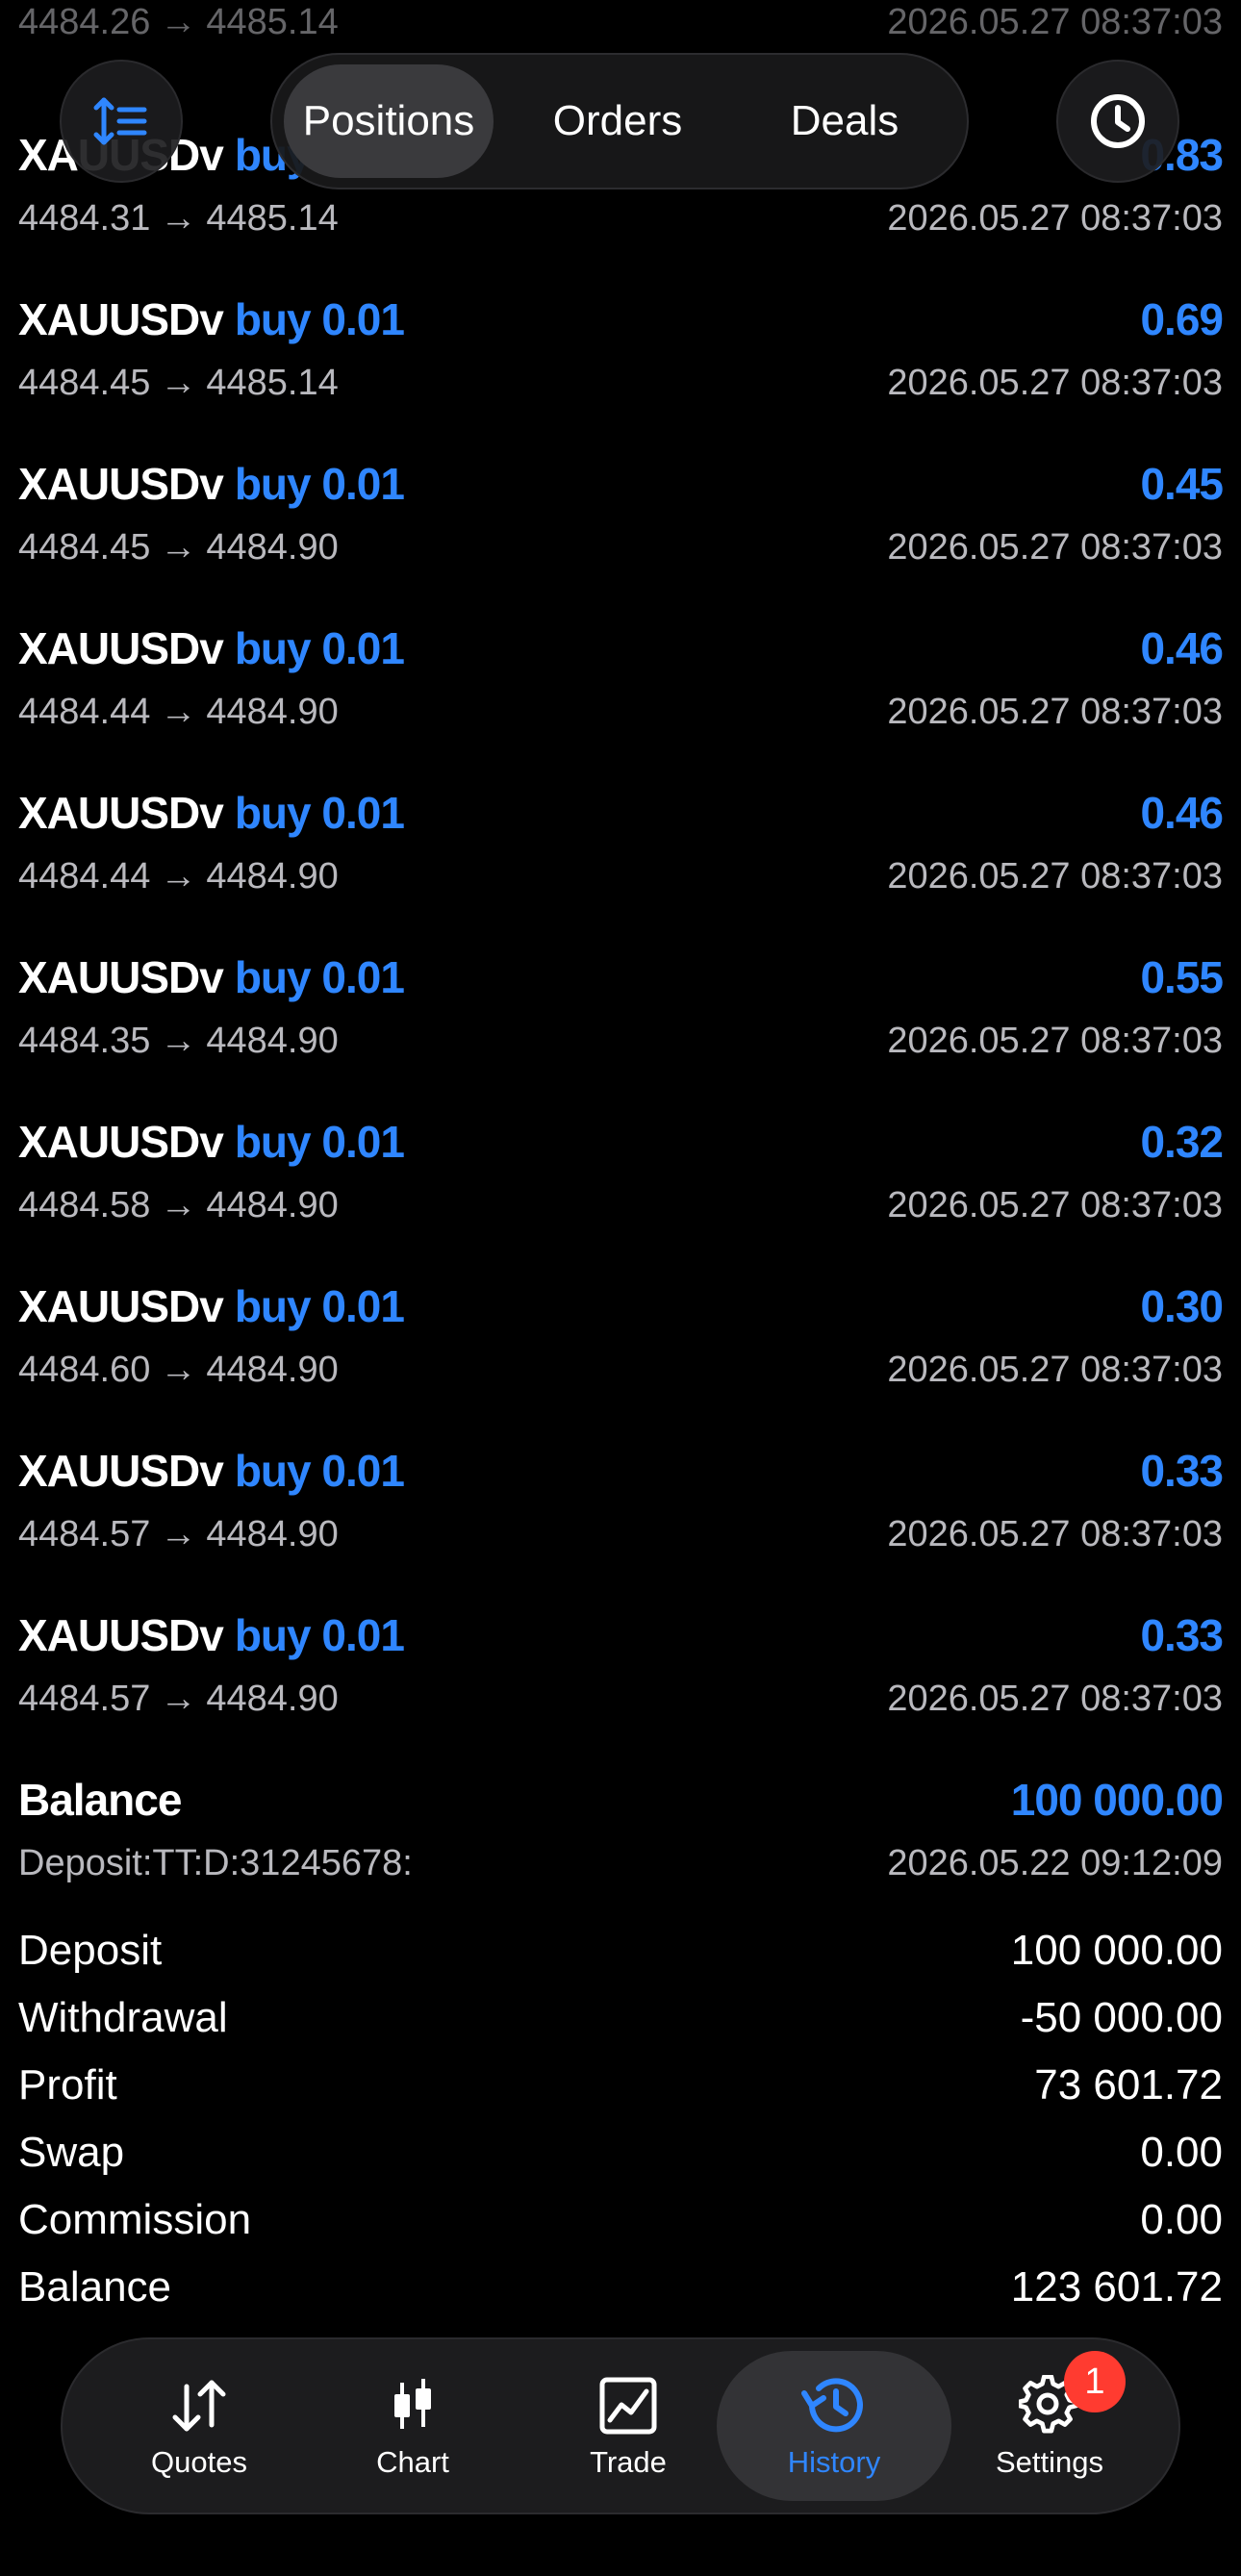  I want to click on tab-quotes: Quotes, so click(199, 2426).